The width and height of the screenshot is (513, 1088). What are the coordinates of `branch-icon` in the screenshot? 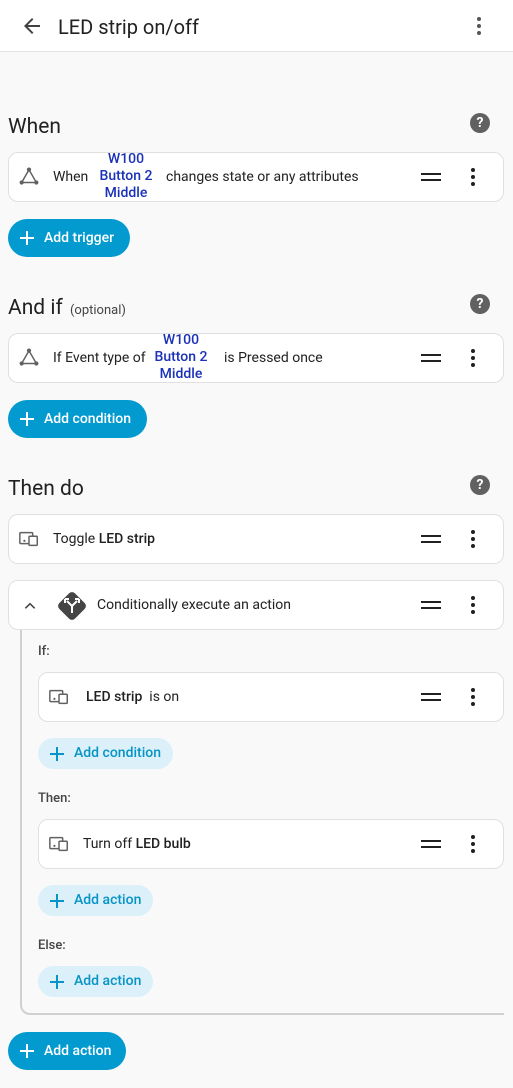 It's located at (72, 606).